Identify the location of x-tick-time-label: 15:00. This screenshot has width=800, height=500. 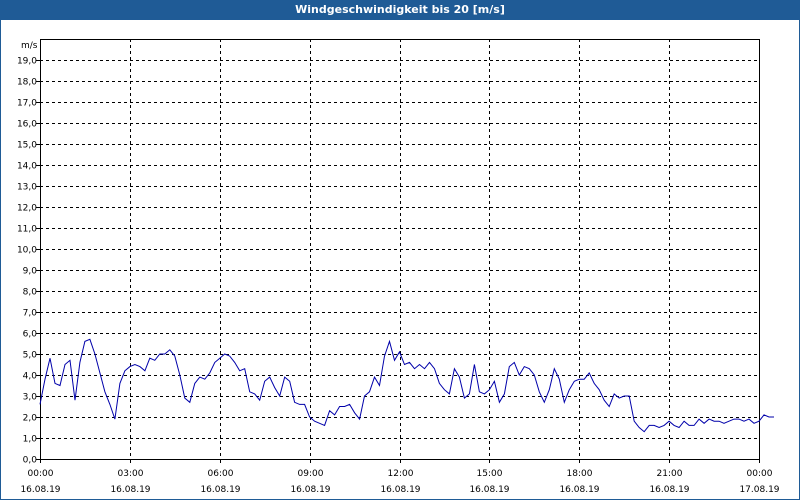
(490, 474).